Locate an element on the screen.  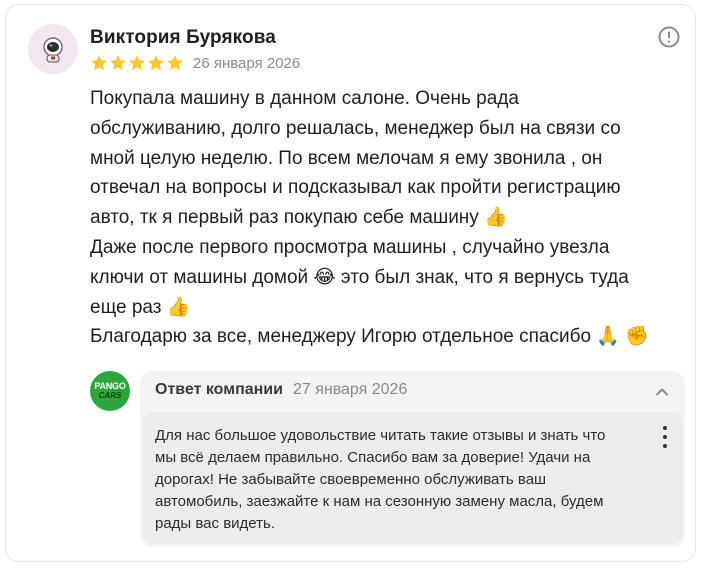
more-vertical-icon is located at coordinates (665, 437).